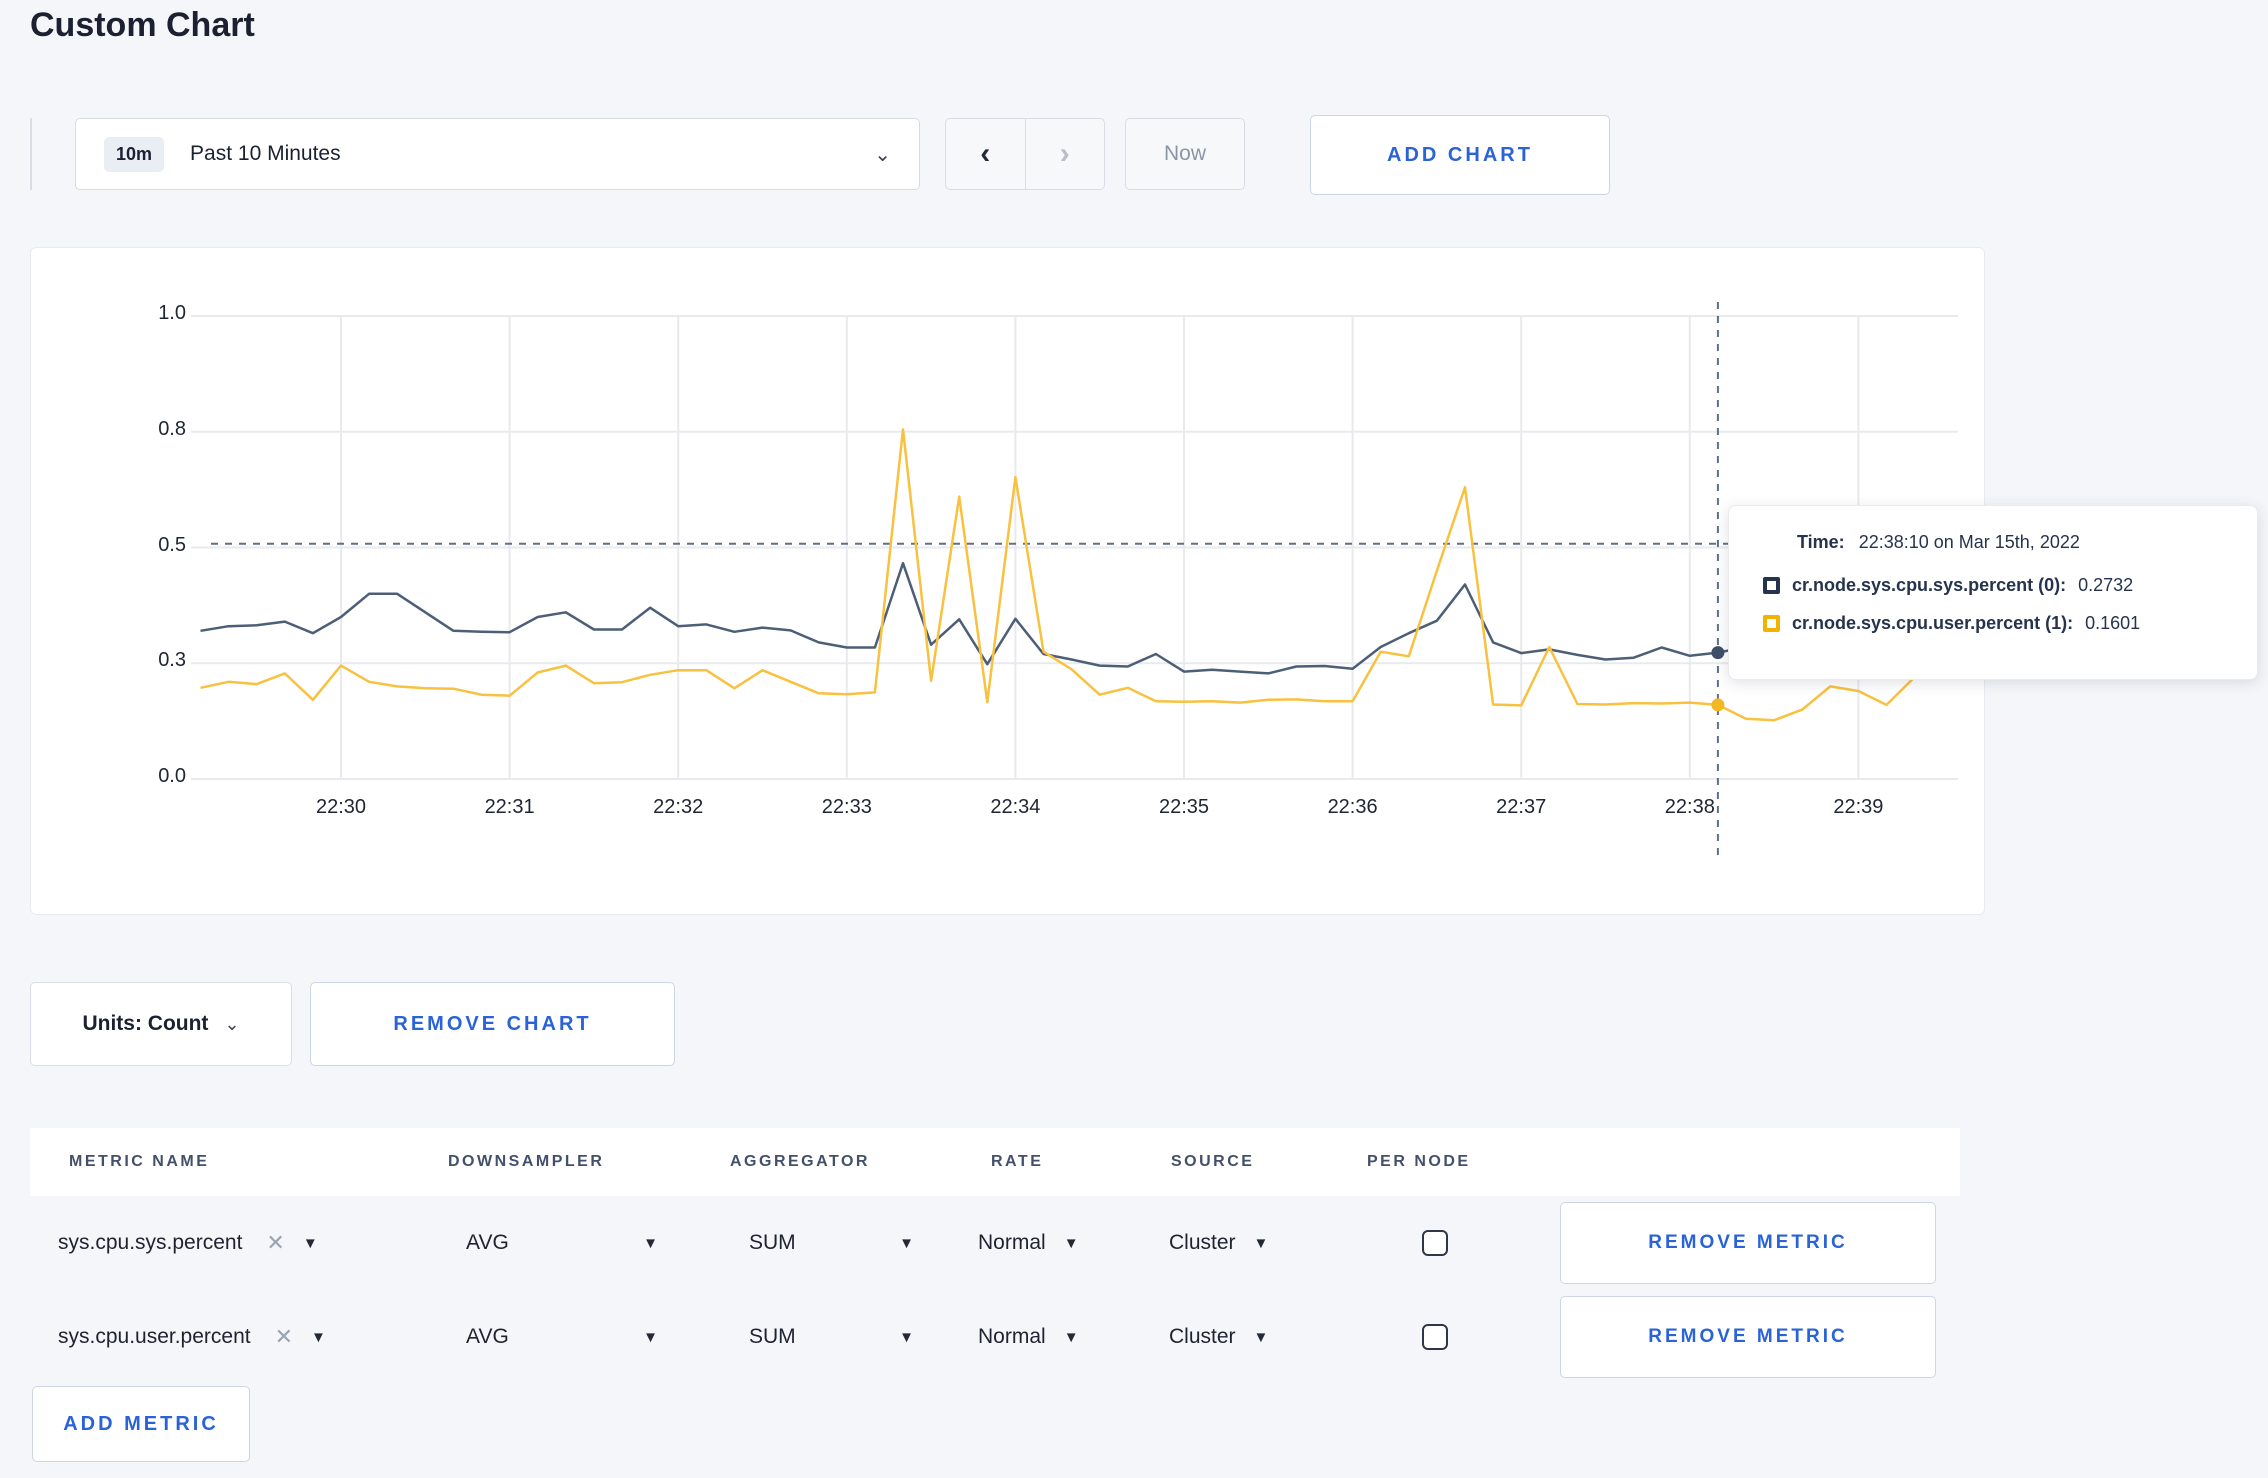 The image size is (2268, 1478). I want to click on y-axis-tick-label: 0.3, so click(172, 660).